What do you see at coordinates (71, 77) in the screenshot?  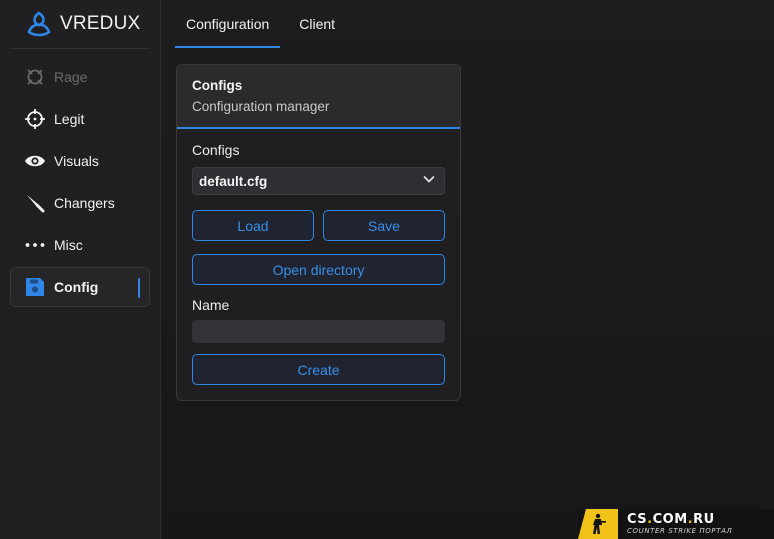 I see `sidebar-item-label: Rage` at bounding box center [71, 77].